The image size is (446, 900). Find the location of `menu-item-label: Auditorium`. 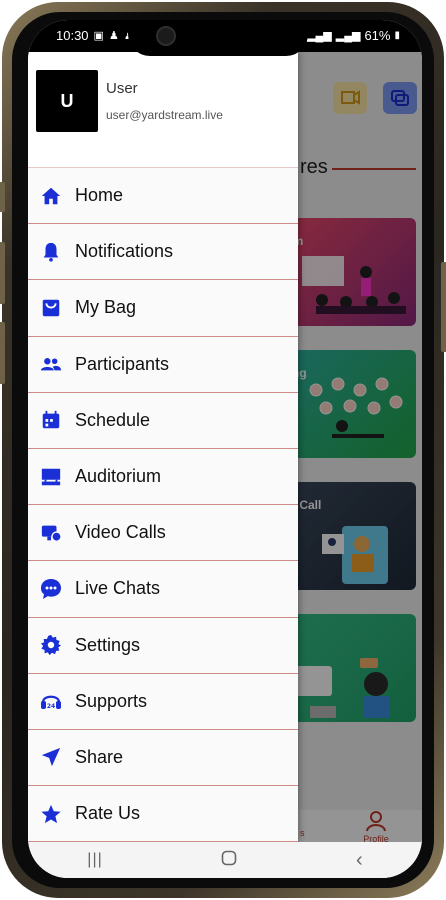

menu-item-label: Auditorium is located at coordinates (118, 476).